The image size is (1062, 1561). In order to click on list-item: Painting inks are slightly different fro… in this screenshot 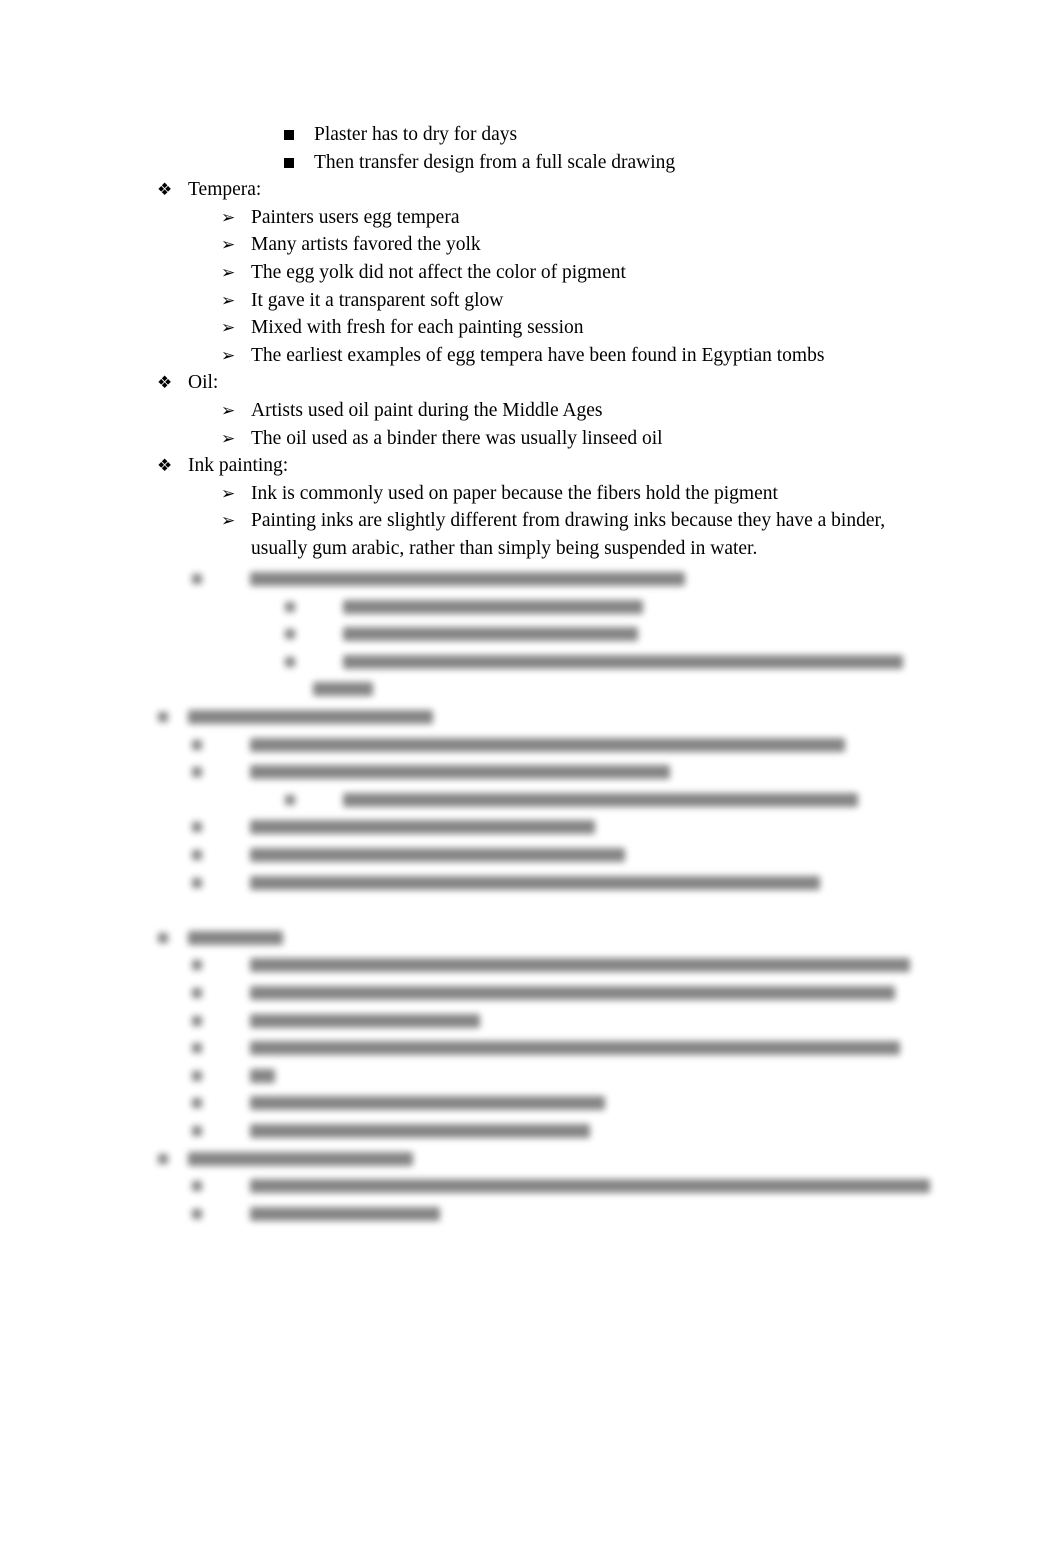, I will do `click(568, 521)`.